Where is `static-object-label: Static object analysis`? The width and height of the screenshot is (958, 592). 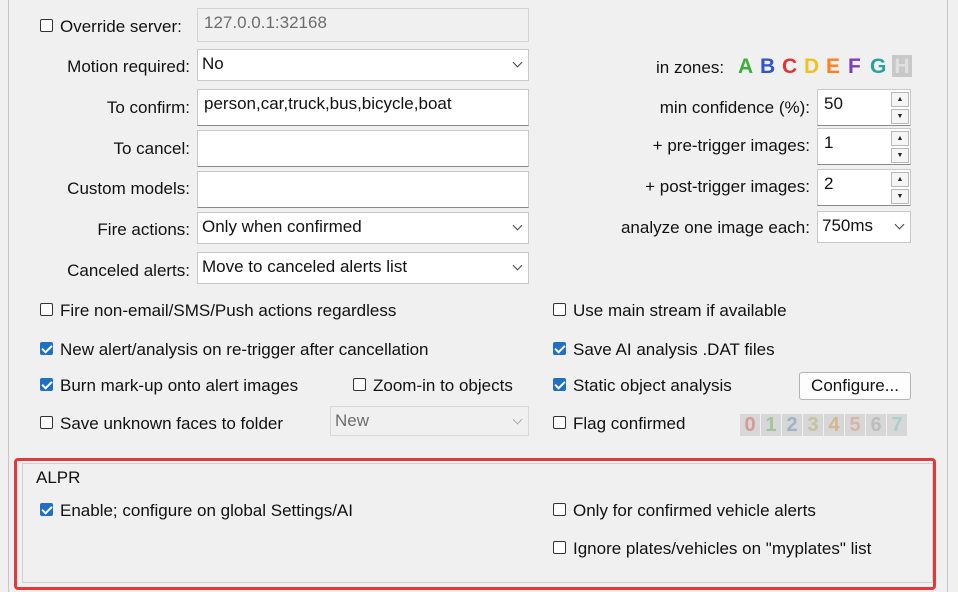 static-object-label: Static object analysis is located at coordinates (652, 386).